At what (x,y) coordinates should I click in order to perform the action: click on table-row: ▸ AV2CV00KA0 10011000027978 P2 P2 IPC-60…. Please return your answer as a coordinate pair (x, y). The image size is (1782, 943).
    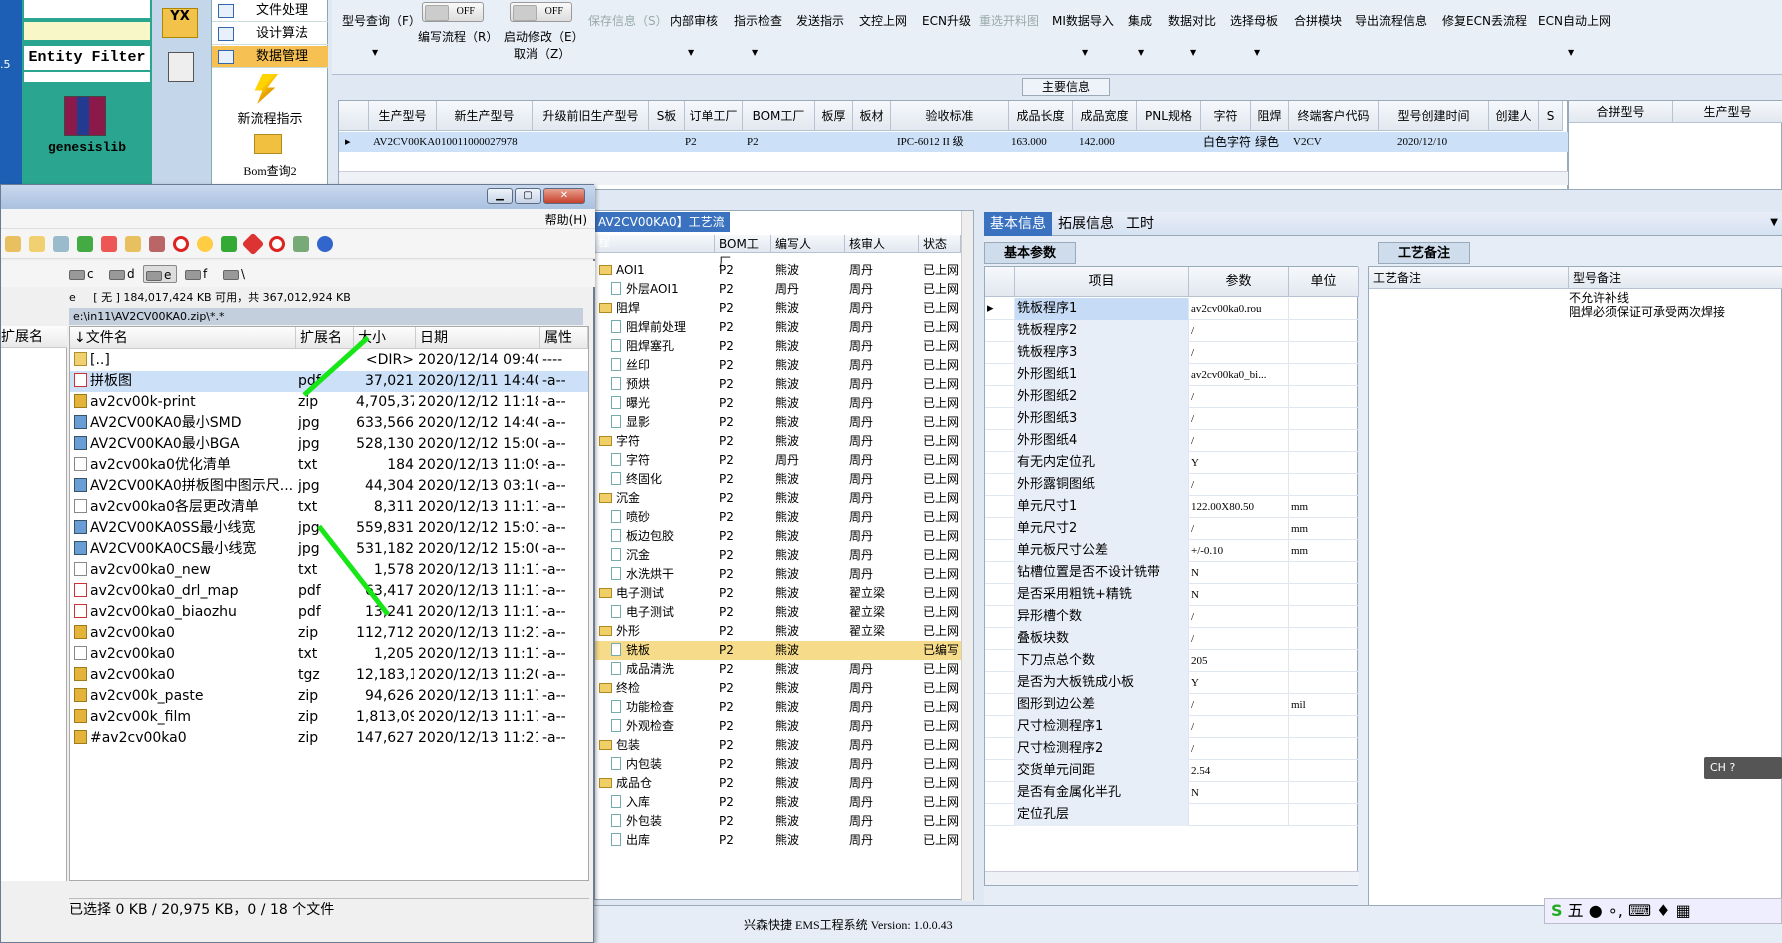
    Looking at the image, I should click on (954, 142).